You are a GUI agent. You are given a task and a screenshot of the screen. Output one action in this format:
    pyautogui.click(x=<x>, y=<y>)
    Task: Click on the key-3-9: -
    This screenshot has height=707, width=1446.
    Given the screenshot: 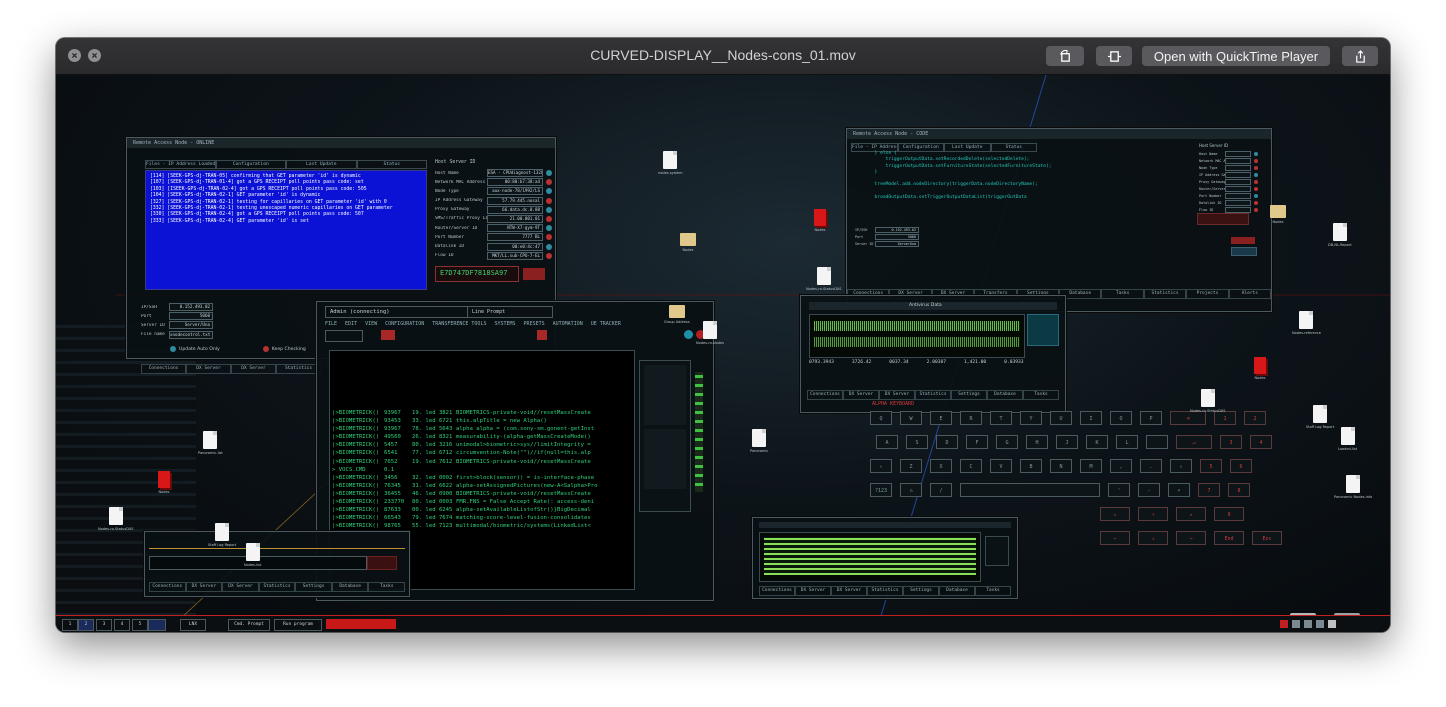 What is the action you would take?
    pyautogui.click(x=1149, y=490)
    